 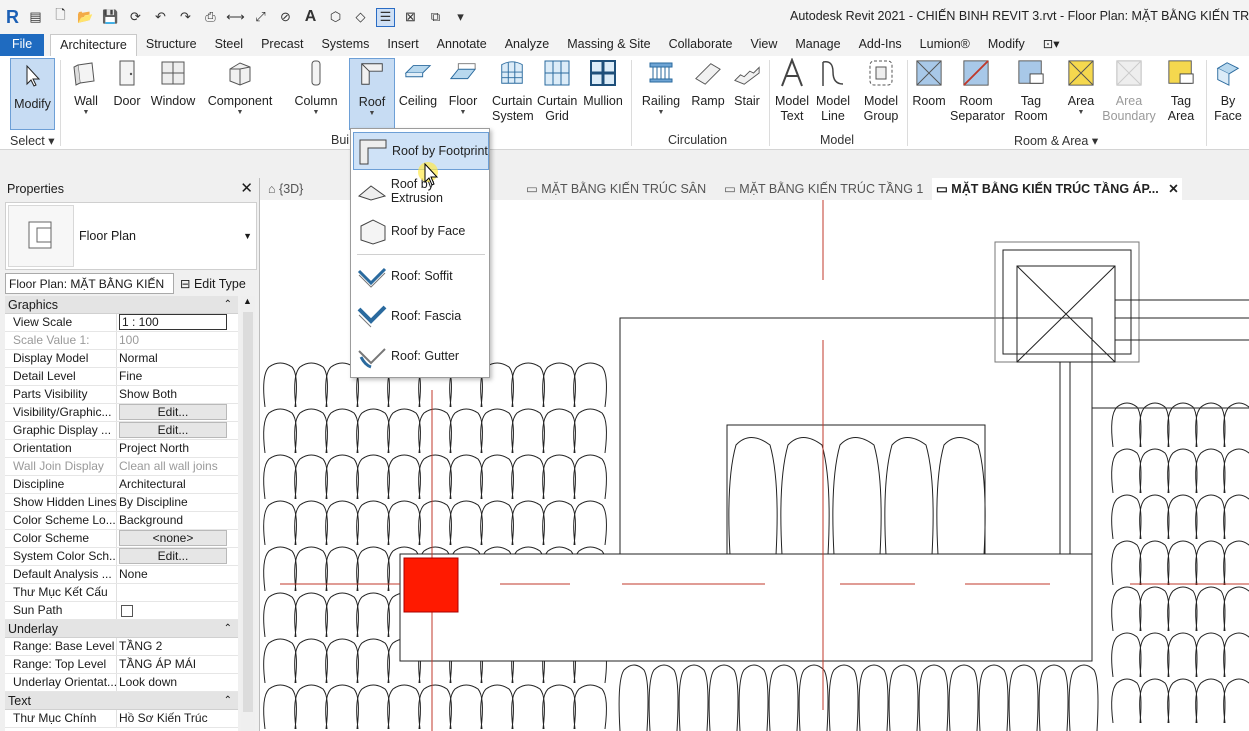 What do you see at coordinates (247, 301) in the screenshot?
I see `scroll-up-icon: ▲` at bounding box center [247, 301].